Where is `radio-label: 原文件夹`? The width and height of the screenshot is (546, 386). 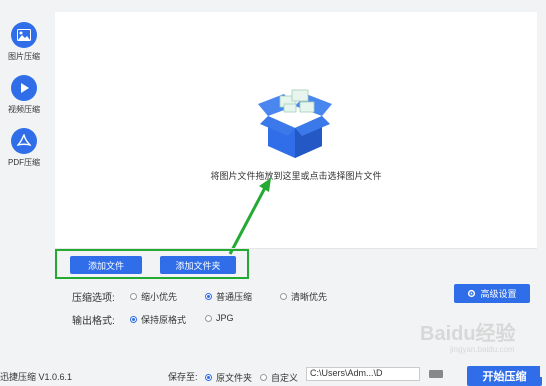 radio-label: 原文件夹 is located at coordinates (234, 378).